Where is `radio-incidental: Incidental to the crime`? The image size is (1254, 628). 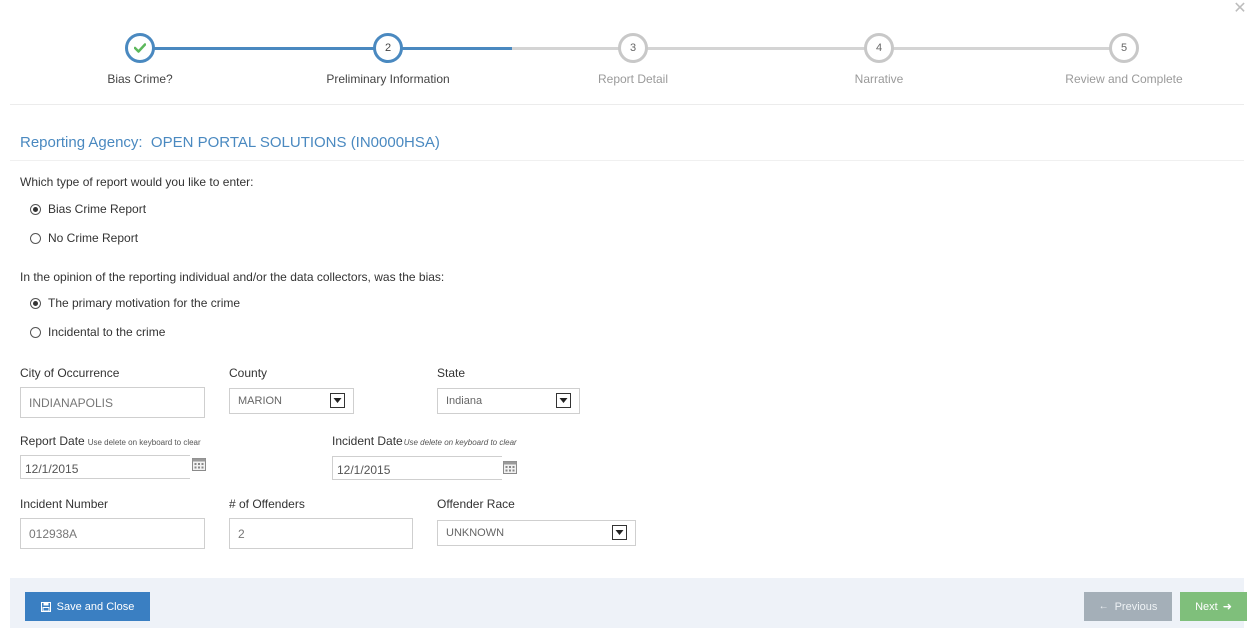 radio-incidental: Incidental to the crime is located at coordinates (97, 332).